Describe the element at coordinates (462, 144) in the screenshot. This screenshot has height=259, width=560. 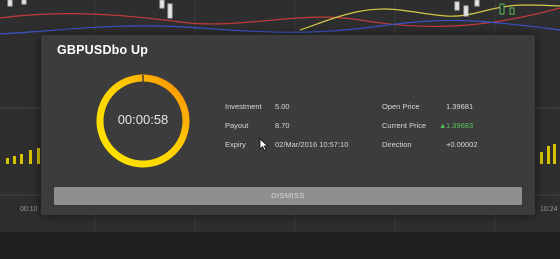
I see `direction-value: +0.00002` at that location.